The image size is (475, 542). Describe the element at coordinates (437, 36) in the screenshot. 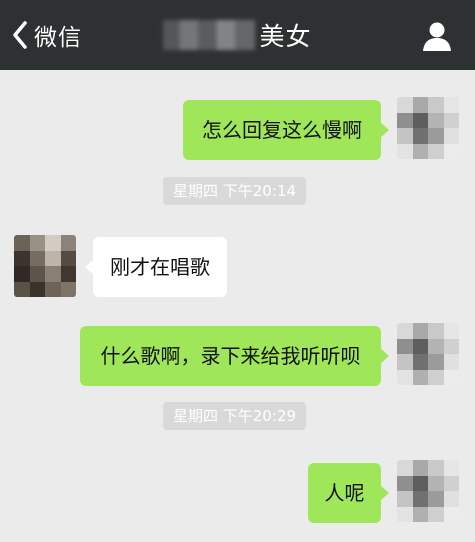

I see `chat-info-button` at that location.